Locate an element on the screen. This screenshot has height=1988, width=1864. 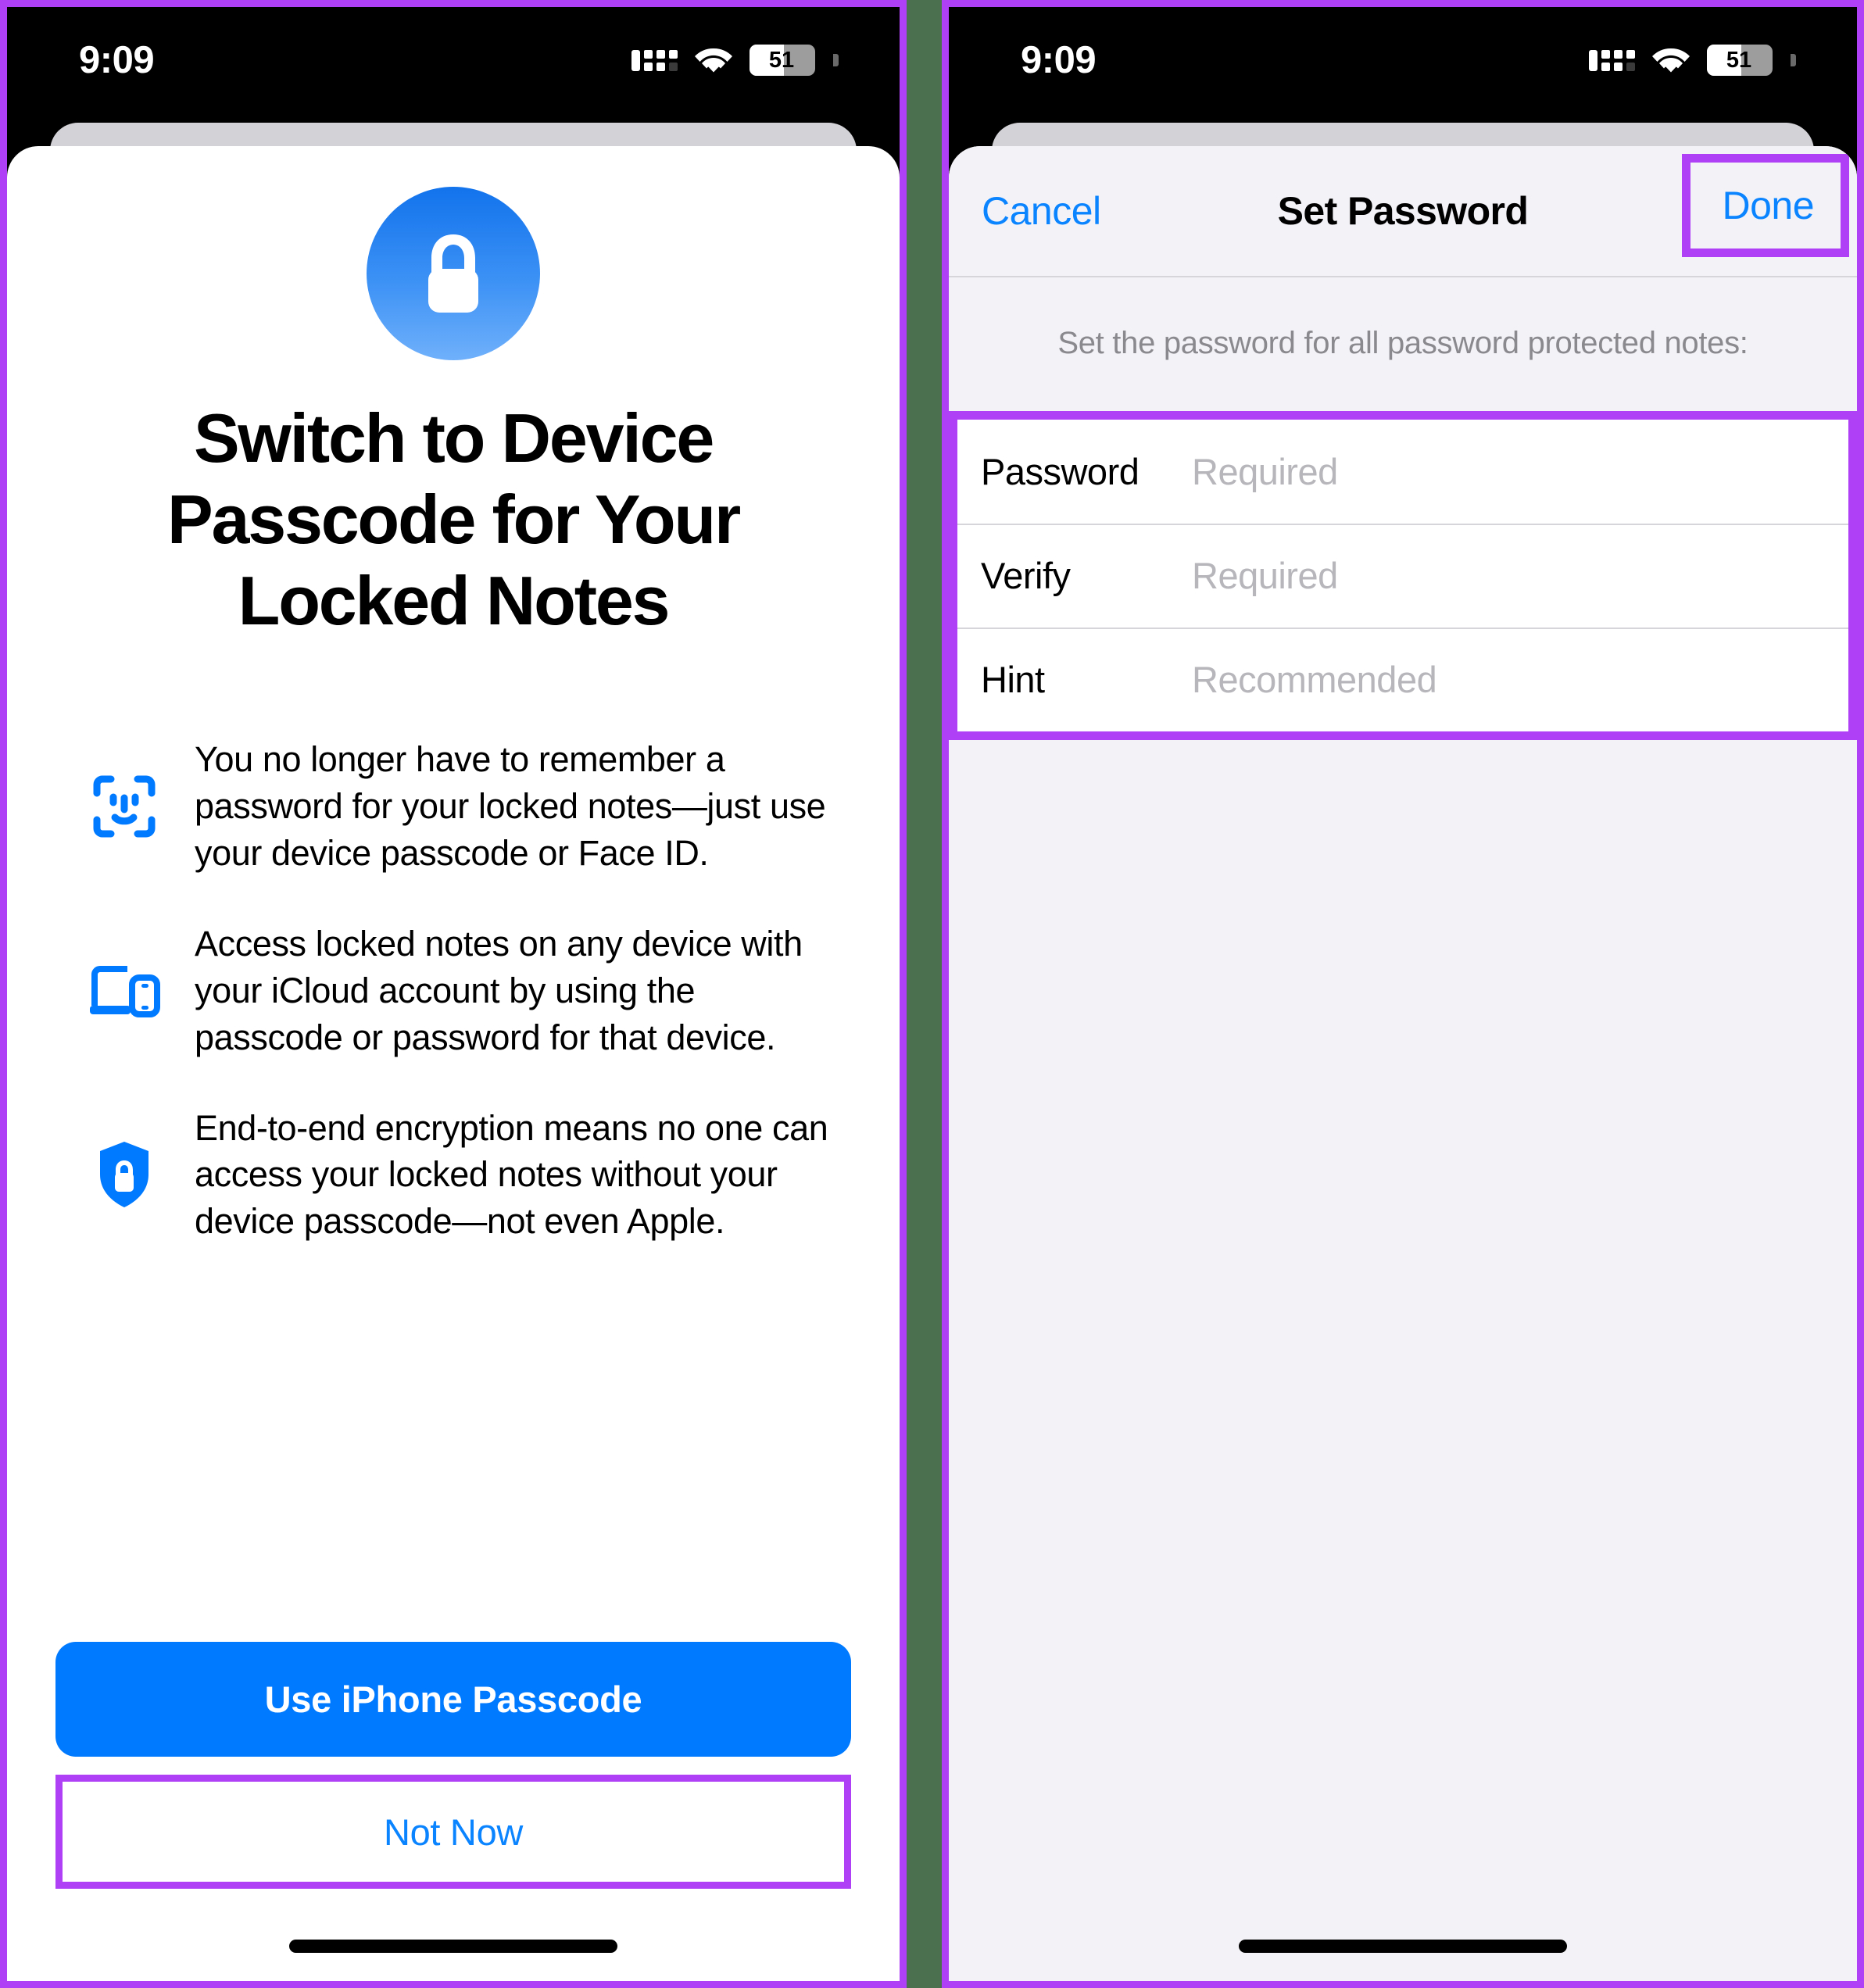
home-indicator-right is located at coordinates (1403, 1946).